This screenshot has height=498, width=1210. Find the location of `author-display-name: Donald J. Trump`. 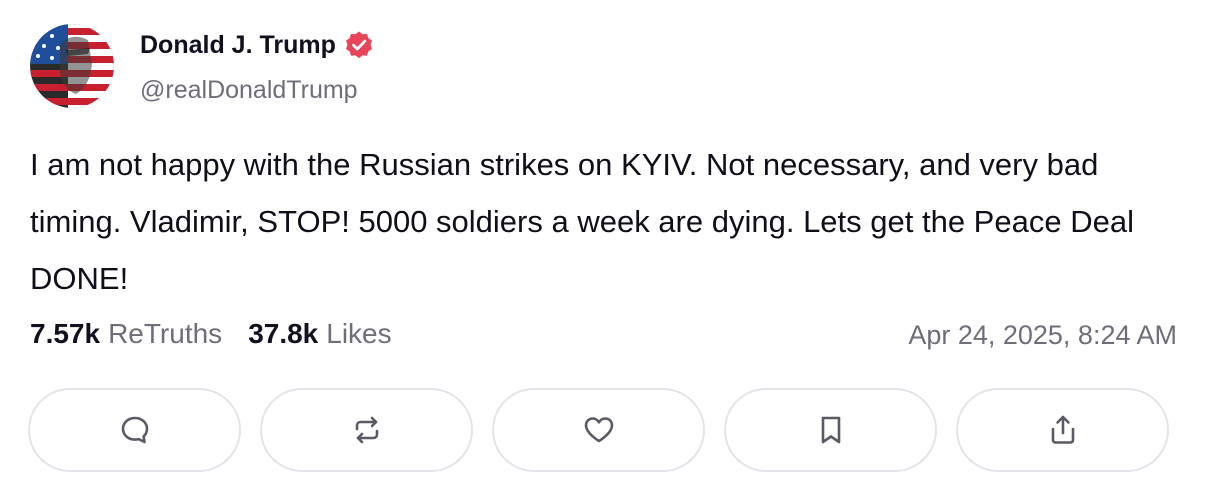

author-display-name: Donald J. Trump is located at coordinates (238, 45).